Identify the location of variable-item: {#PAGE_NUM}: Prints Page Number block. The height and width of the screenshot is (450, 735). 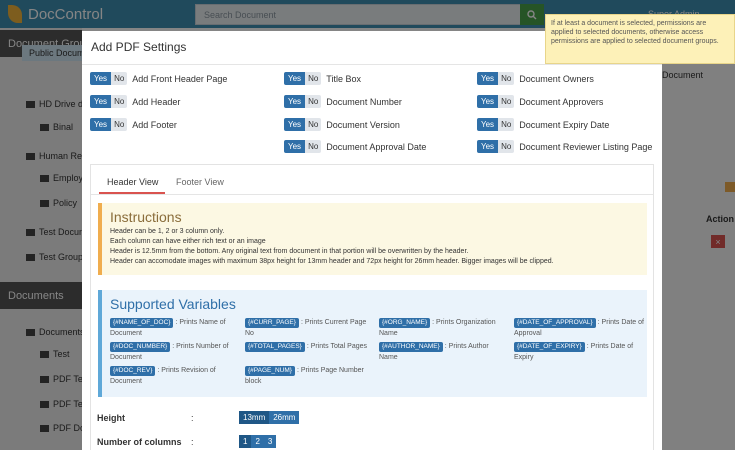
(304, 375).